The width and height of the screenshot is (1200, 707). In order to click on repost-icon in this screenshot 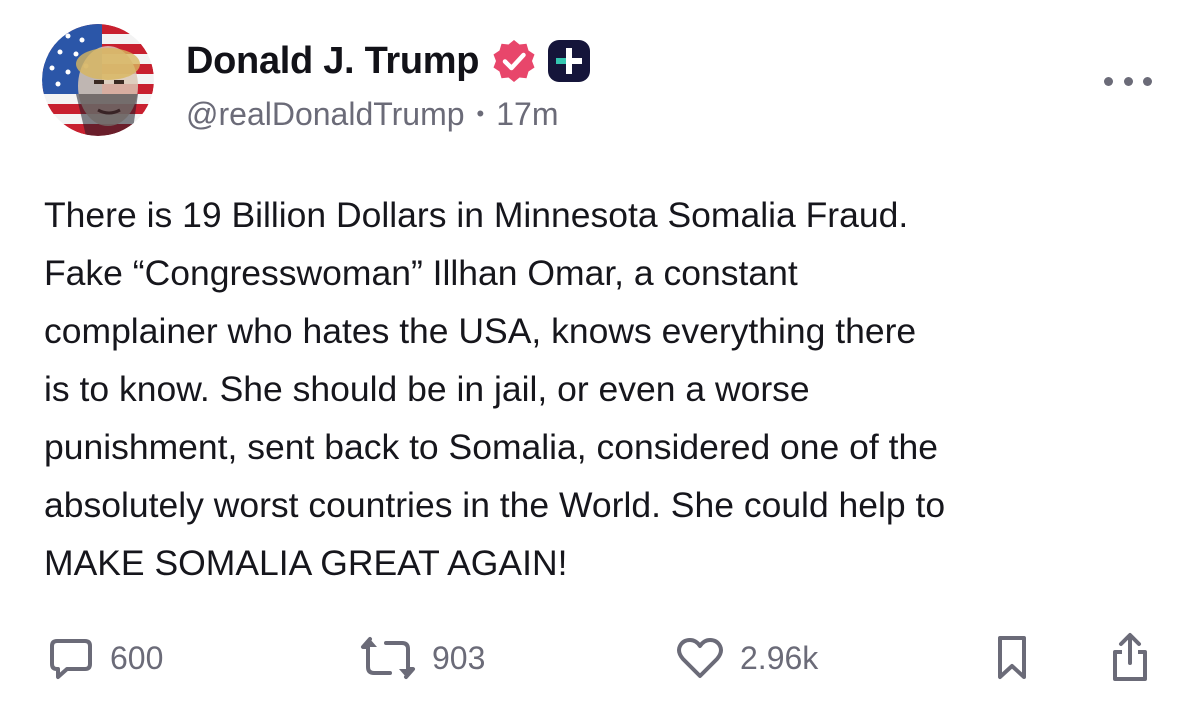, I will do `click(388, 658)`.